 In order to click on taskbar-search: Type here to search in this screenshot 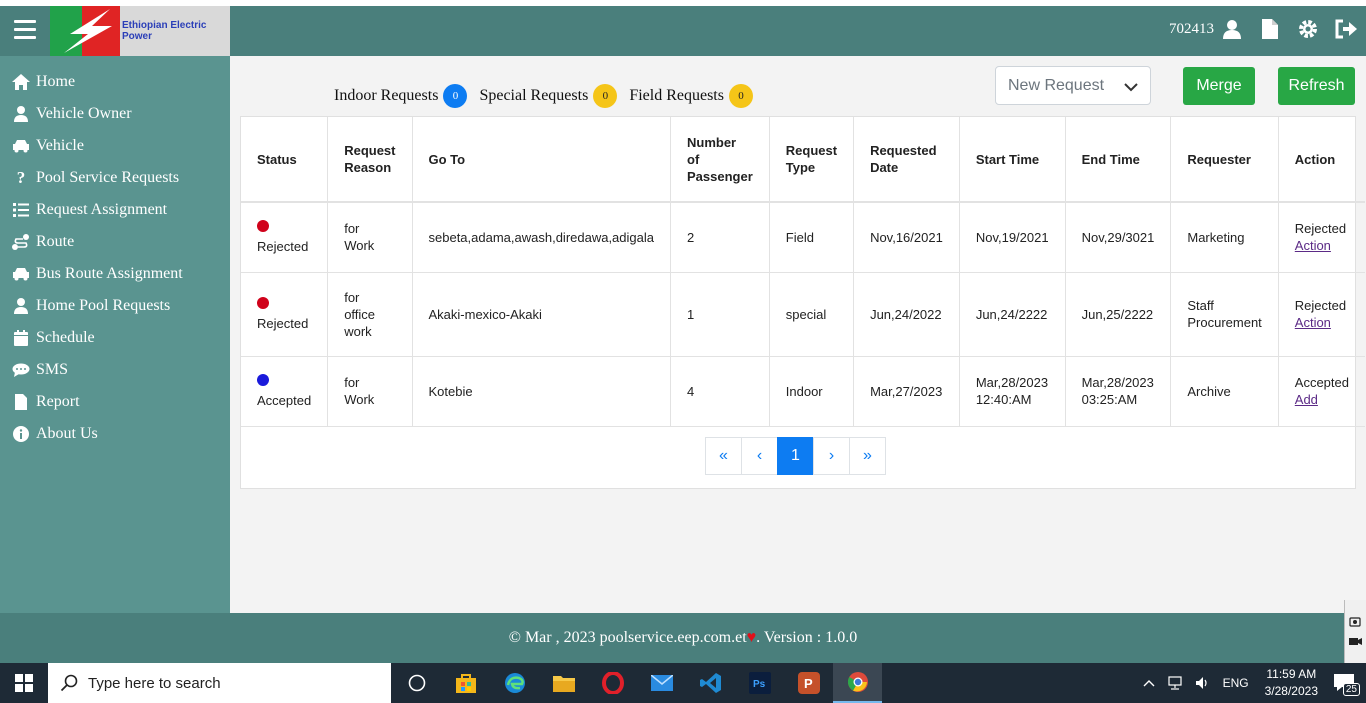, I will do `click(219, 683)`.